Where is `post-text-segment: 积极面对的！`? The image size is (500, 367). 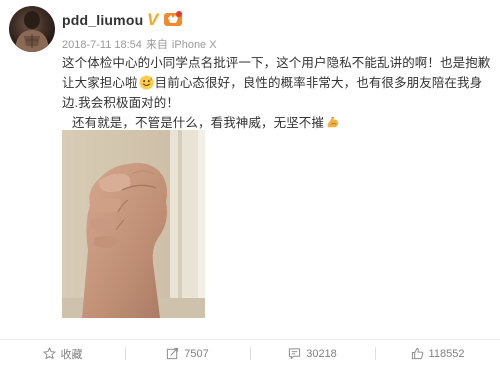 post-text-segment: 积极面对的！ is located at coordinates (141, 103).